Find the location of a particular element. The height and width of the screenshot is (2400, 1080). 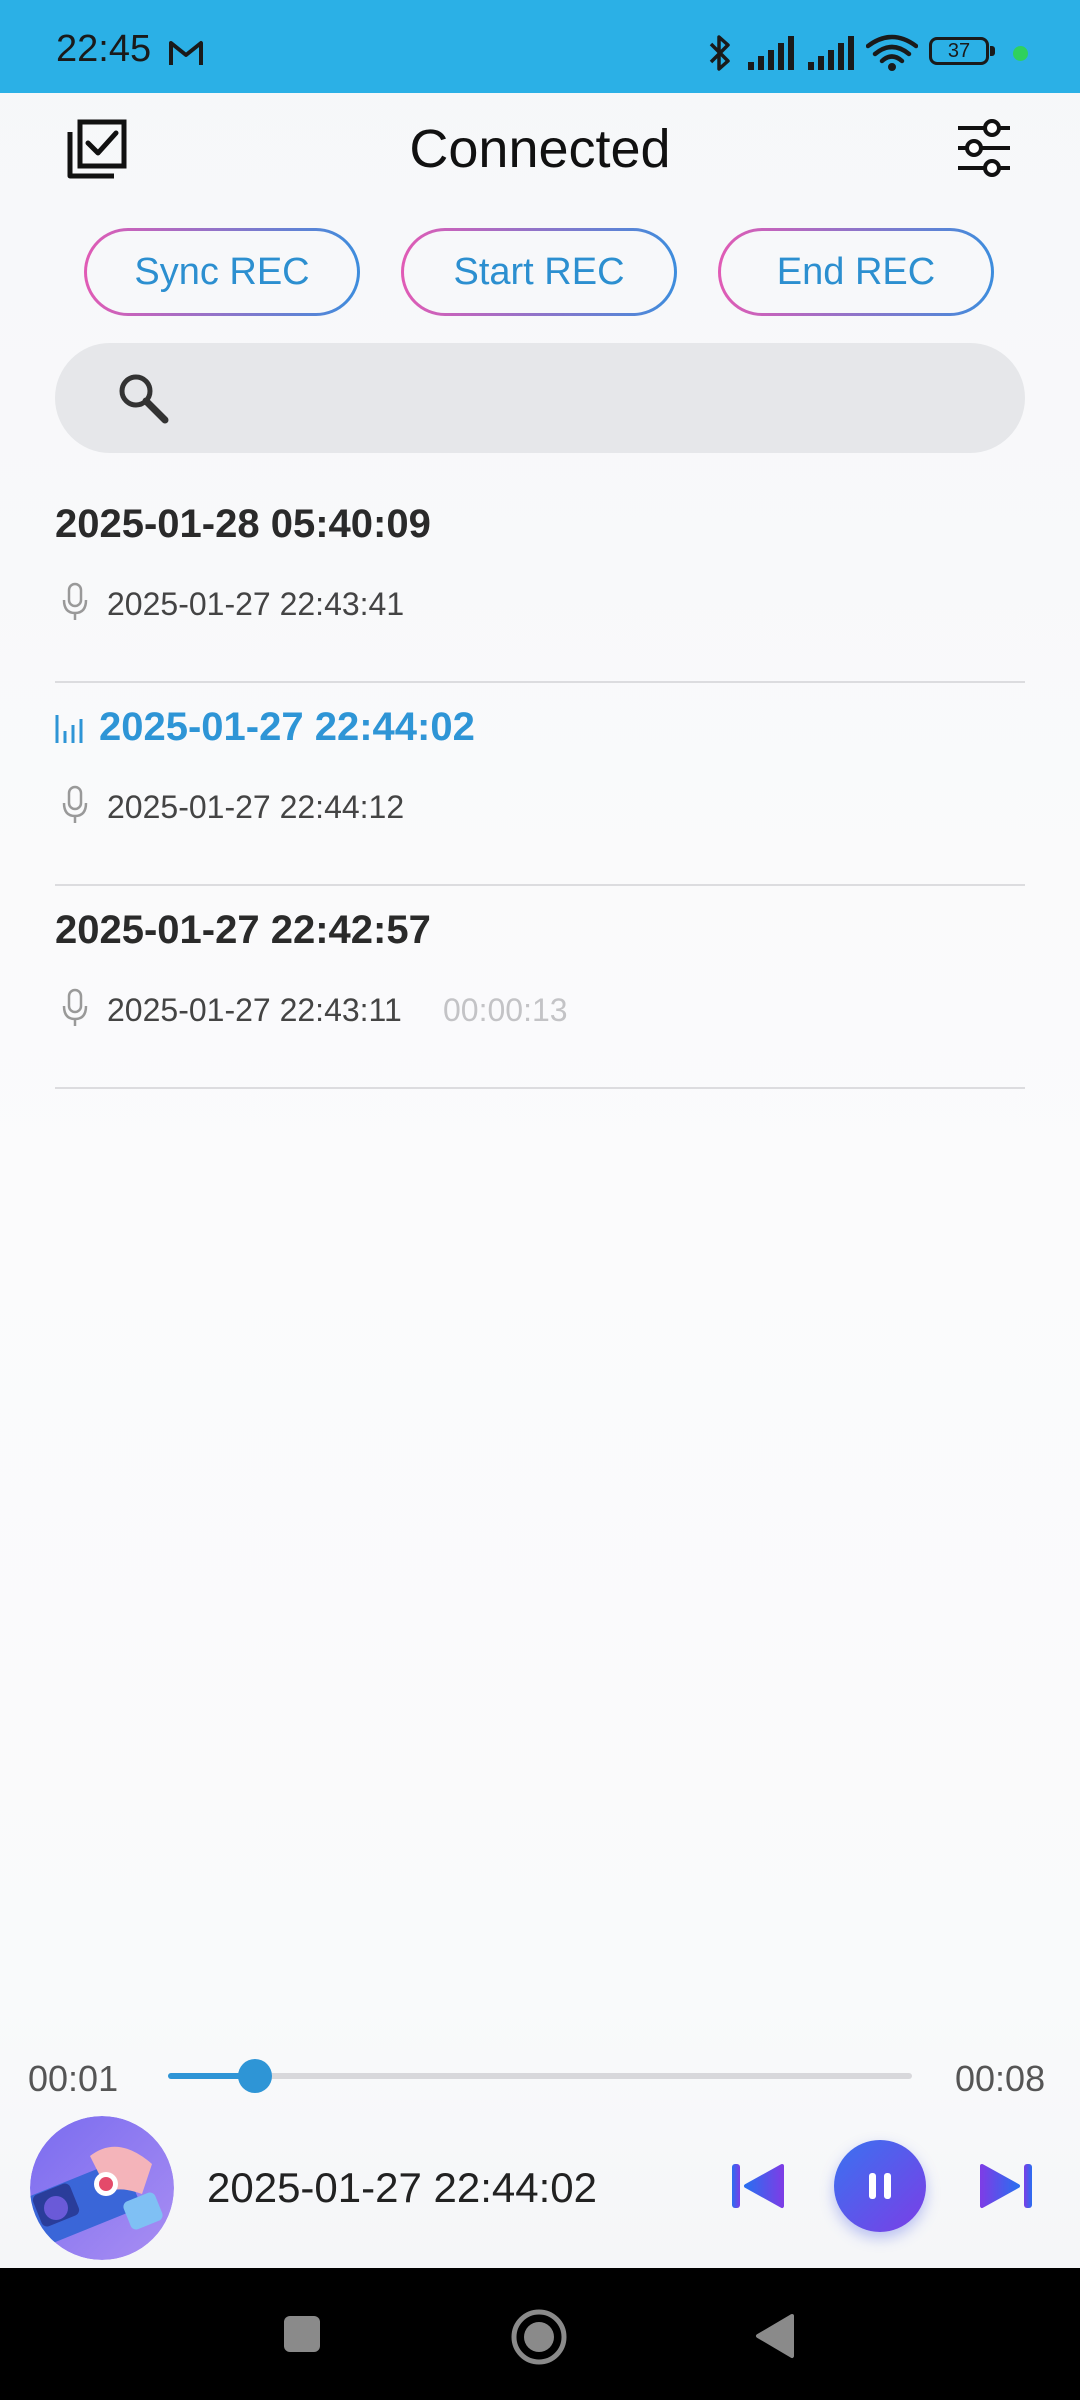

pause-button is located at coordinates (880, 2186).